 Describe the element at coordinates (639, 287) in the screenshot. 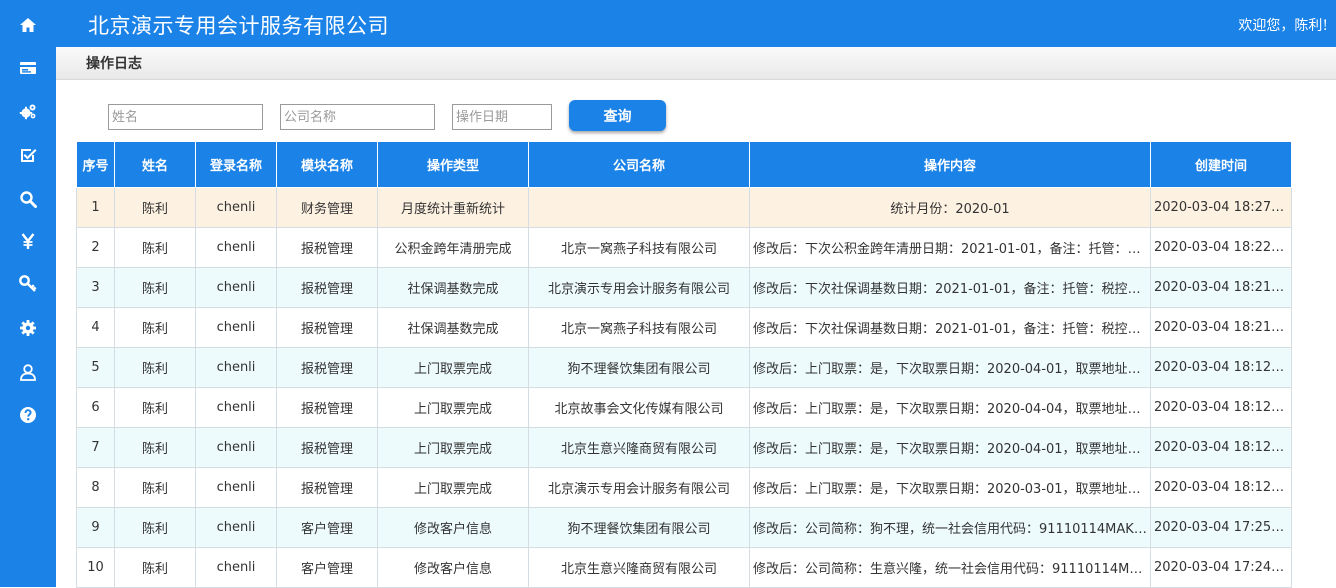

I see `cell-company: 北京演示专用会计服务有限公司` at that location.